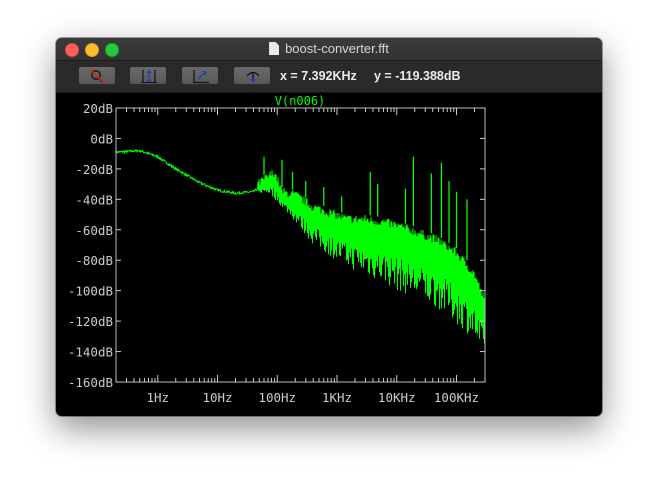 Image resolution: width=658 pixels, height=491 pixels. Describe the element at coordinates (337, 48) in the screenshot. I see `window-title-text: boost-converter.fft` at that location.